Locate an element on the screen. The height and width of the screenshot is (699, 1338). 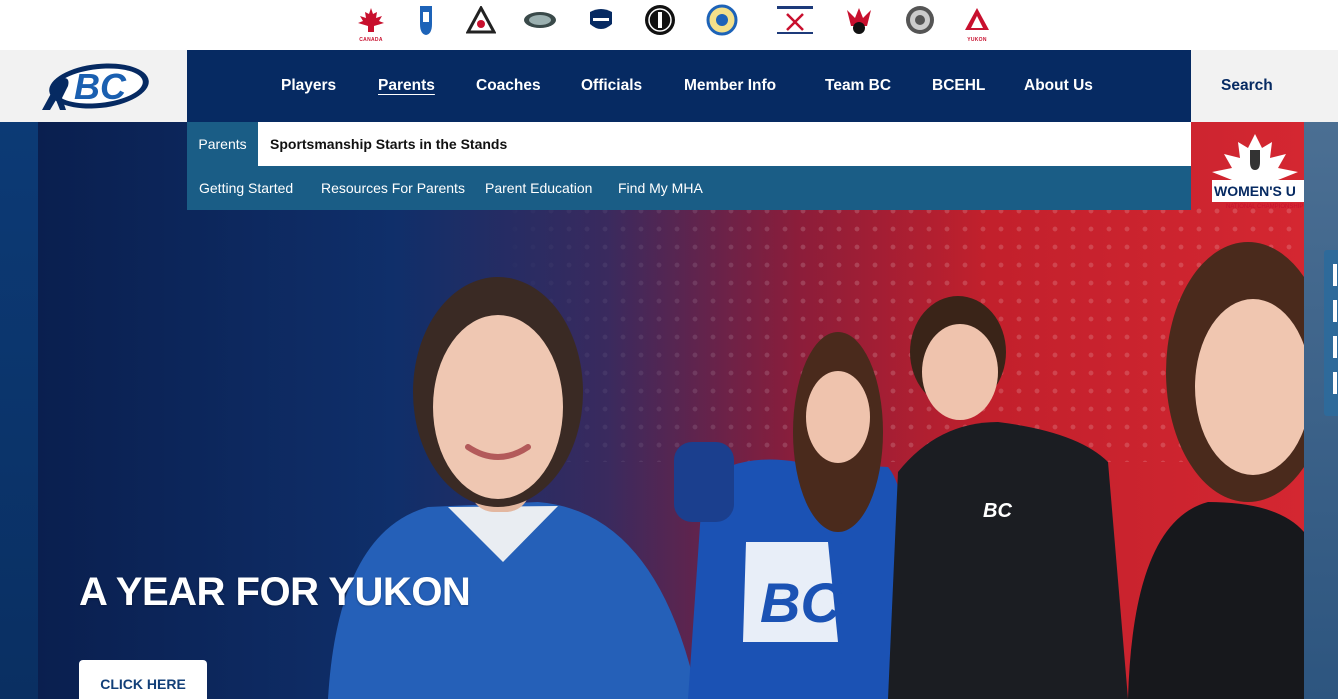
jester-logo is located at coordinates (859, 20).